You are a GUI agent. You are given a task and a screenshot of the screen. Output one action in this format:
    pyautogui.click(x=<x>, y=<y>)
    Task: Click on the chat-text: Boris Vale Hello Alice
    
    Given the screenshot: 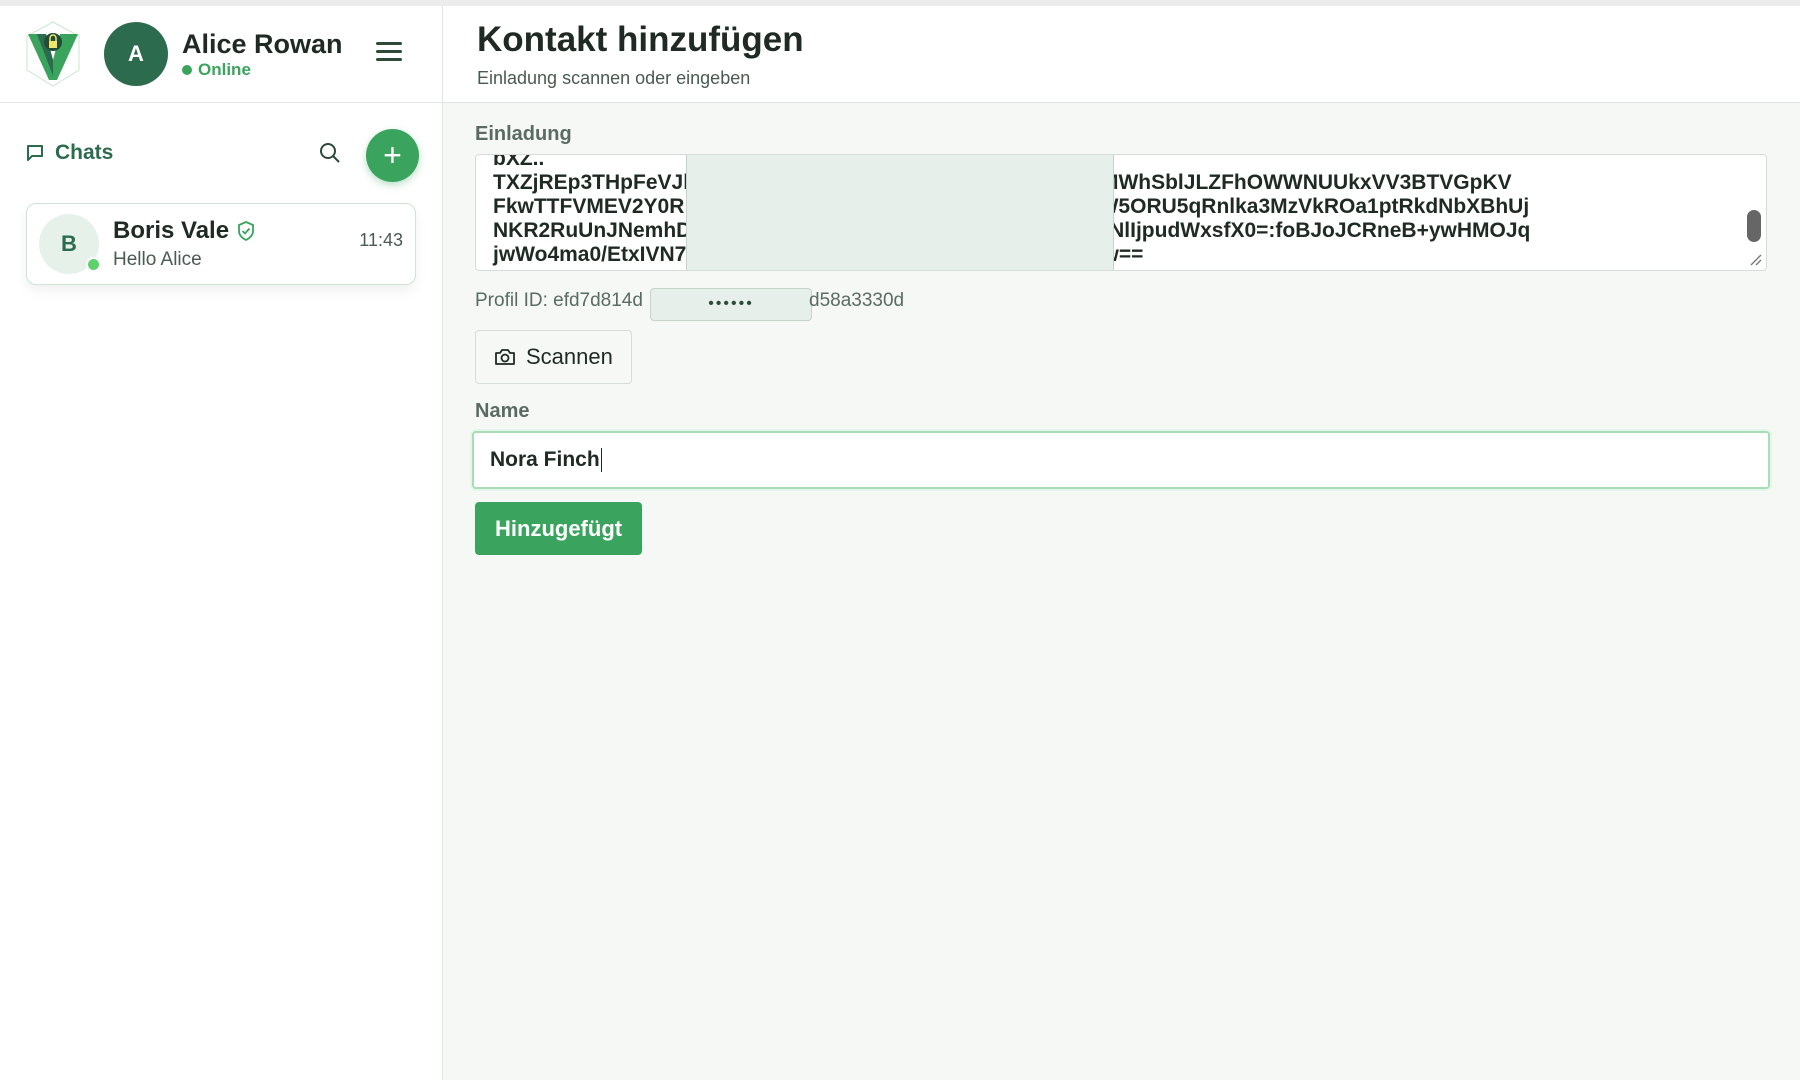 What is the action you would take?
    pyautogui.click(x=184, y=244)
    